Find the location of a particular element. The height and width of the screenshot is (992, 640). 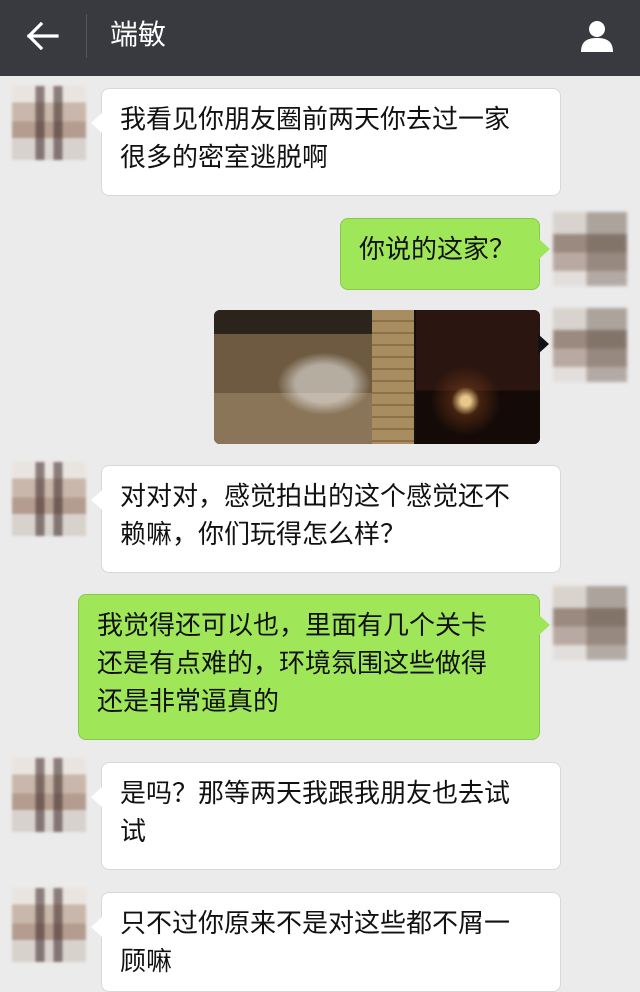

message-bubble-outgoing: 我觉得还可以也，里面有几个关卡 还是有点难的，环境氛围这些做得 还是非常逼真的 is located at coordinates (314, 667).